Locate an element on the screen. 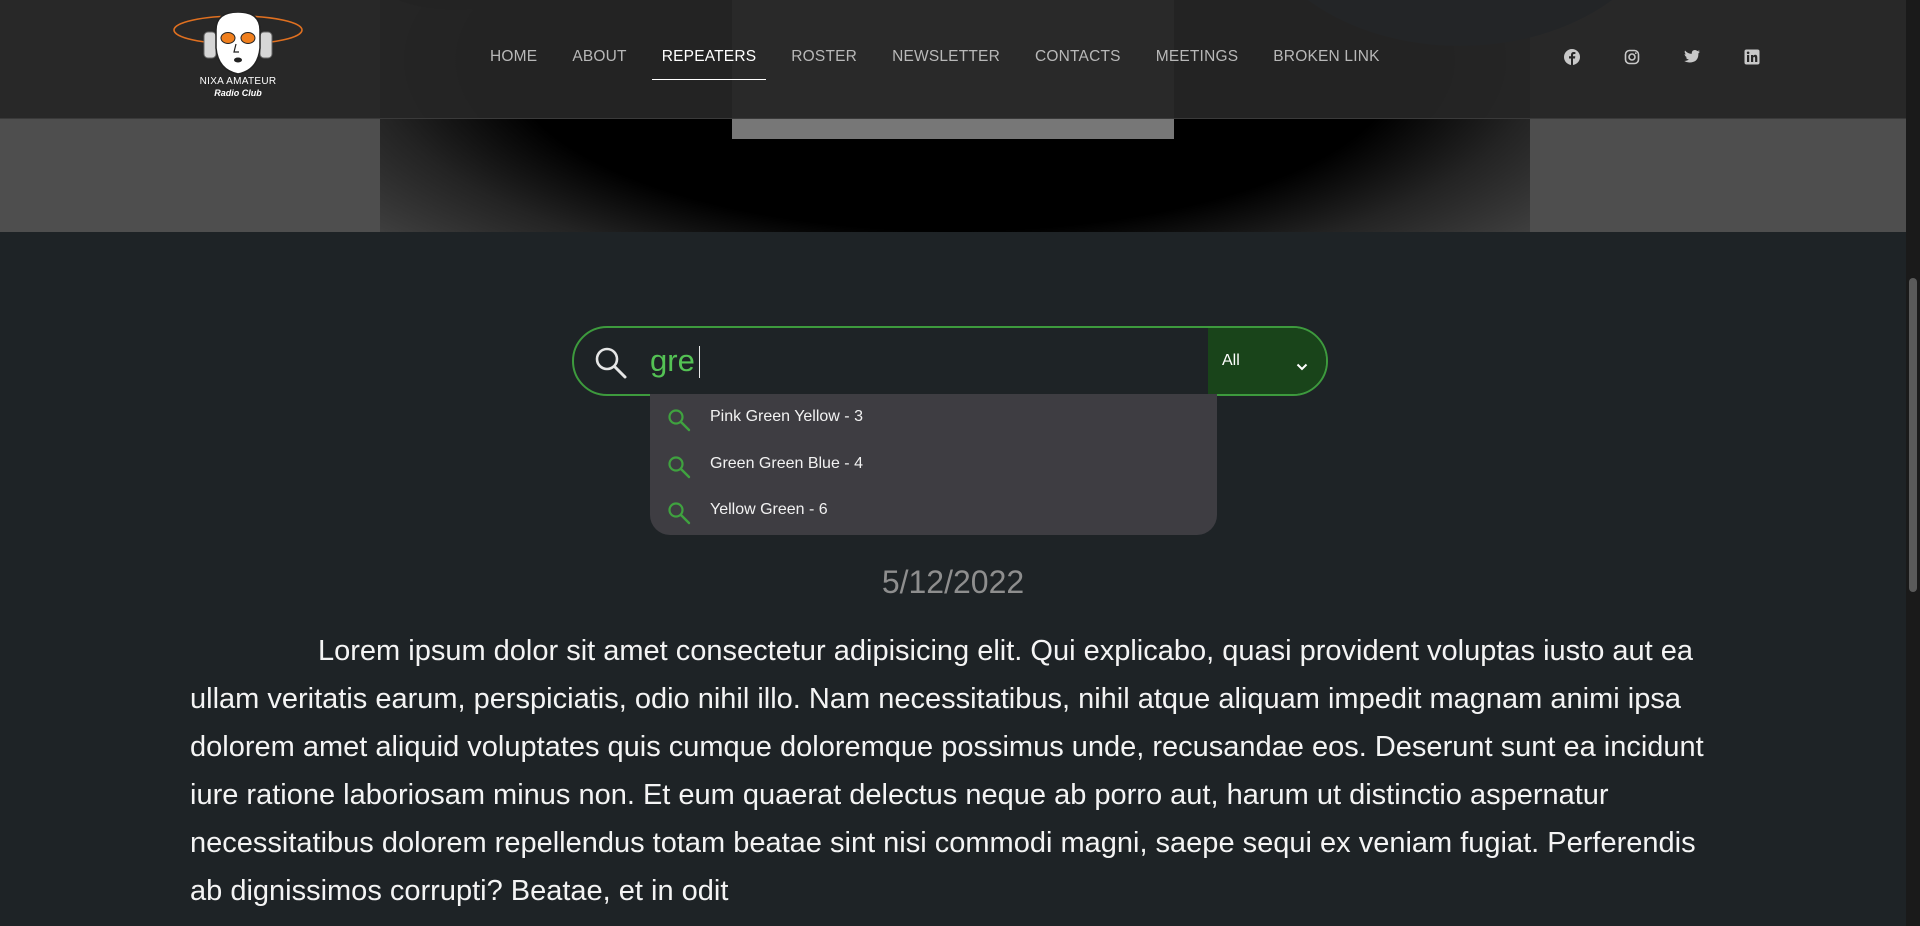 The height and width of the screenshot is (926, 1920). suggestion-label: Pink Green Yellow - 3 is located at coordinates (786, 416).